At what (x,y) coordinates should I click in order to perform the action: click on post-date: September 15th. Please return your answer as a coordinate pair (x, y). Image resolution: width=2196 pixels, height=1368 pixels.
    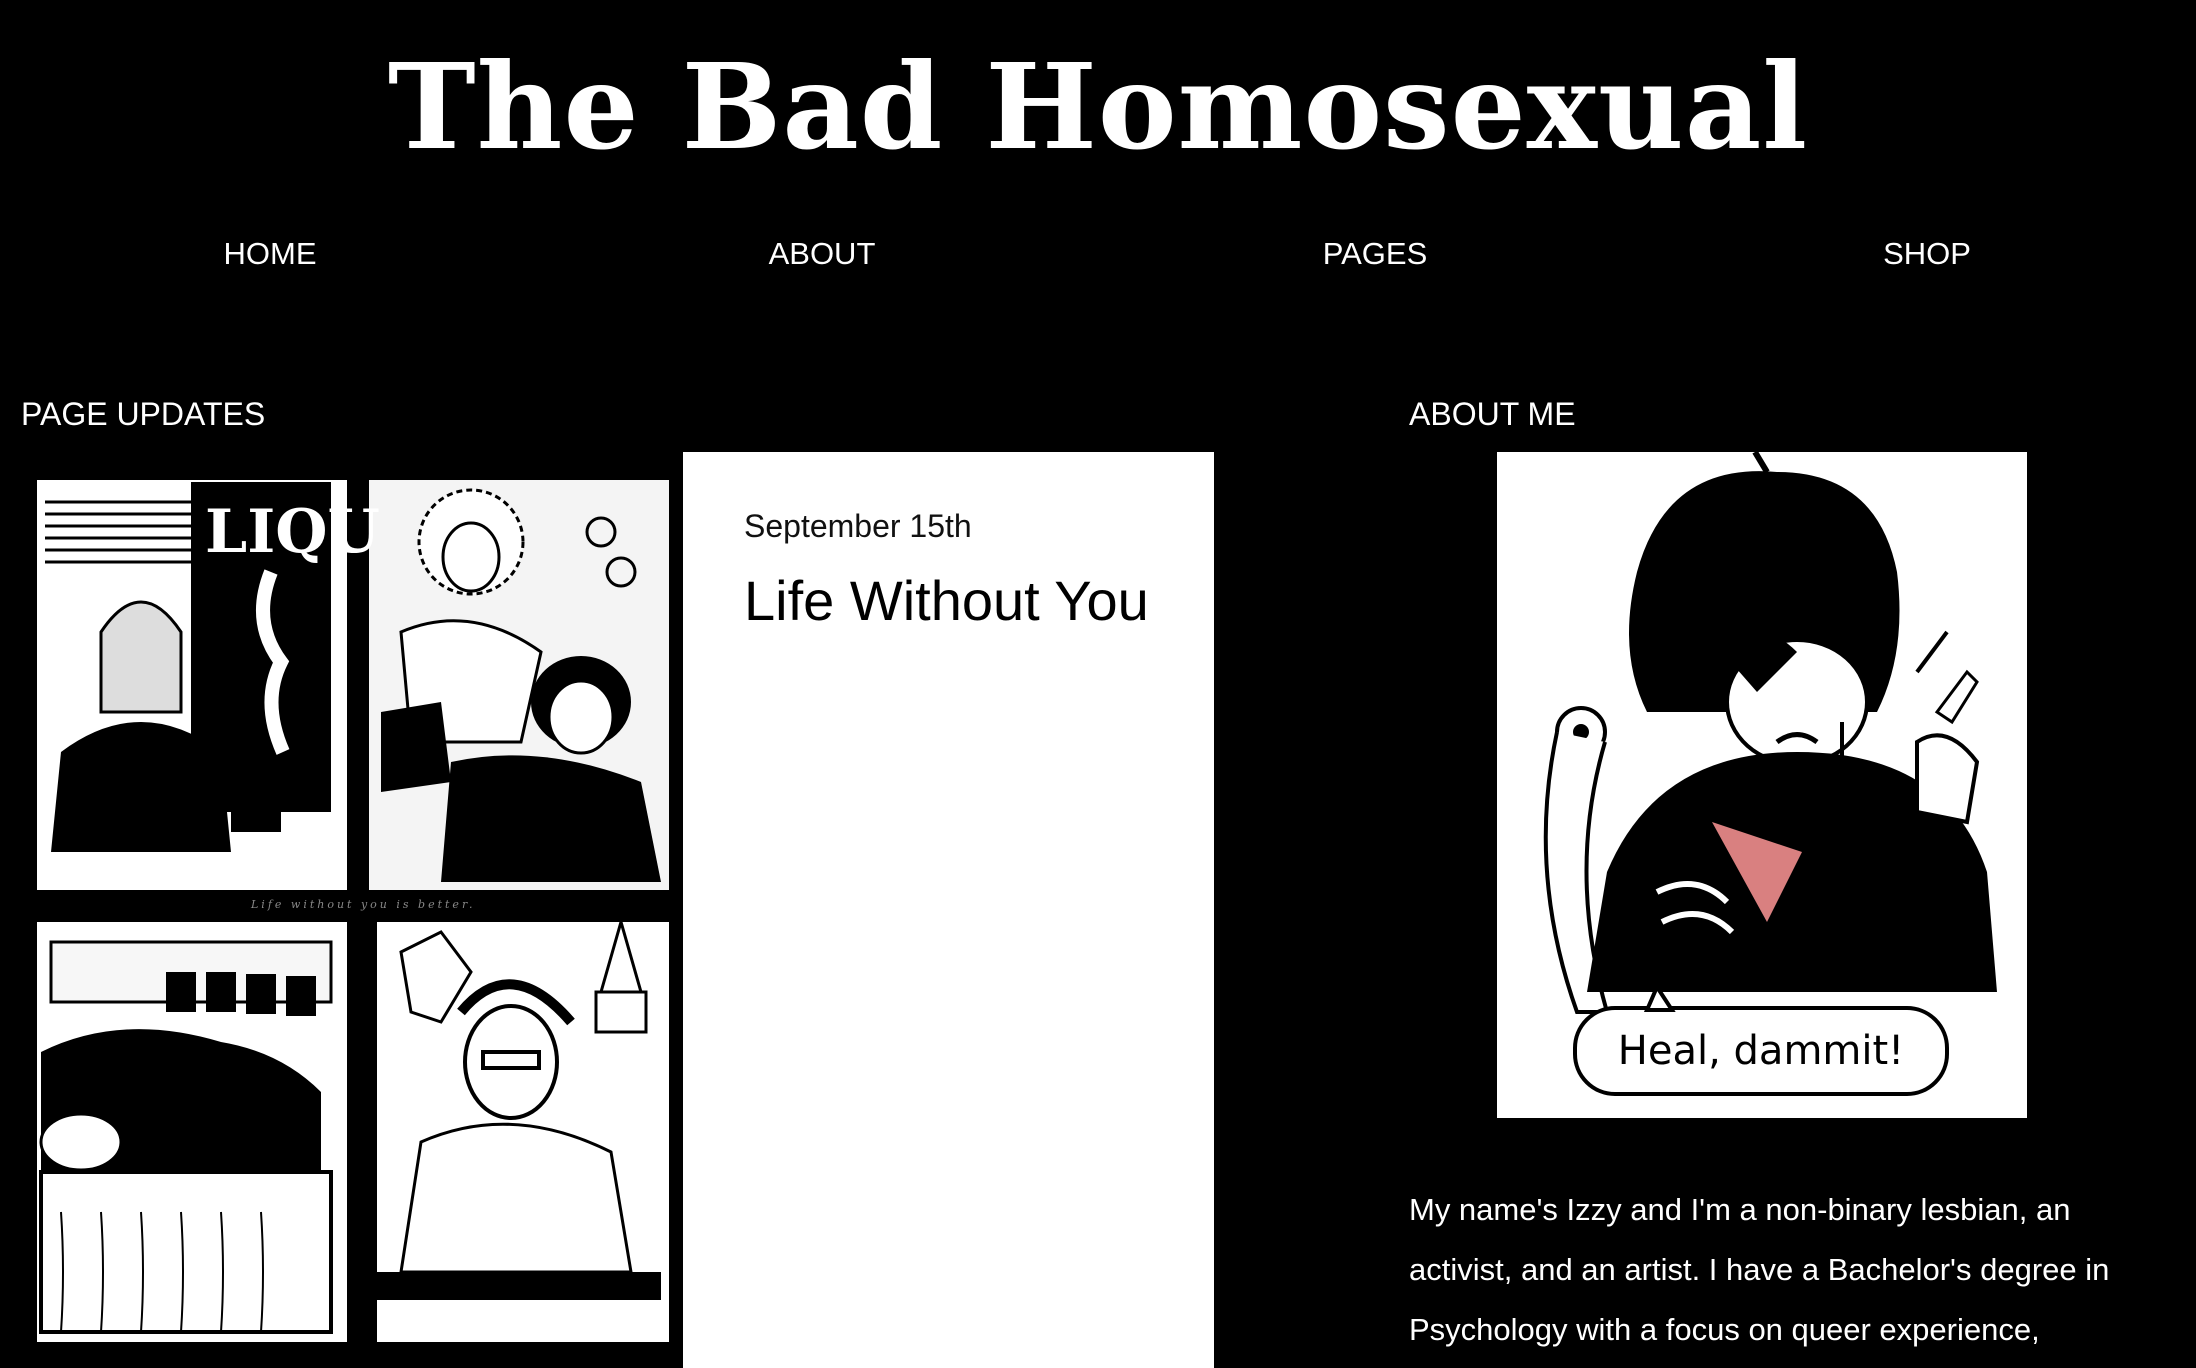
    Looking at the image, I should click on (858, 526).